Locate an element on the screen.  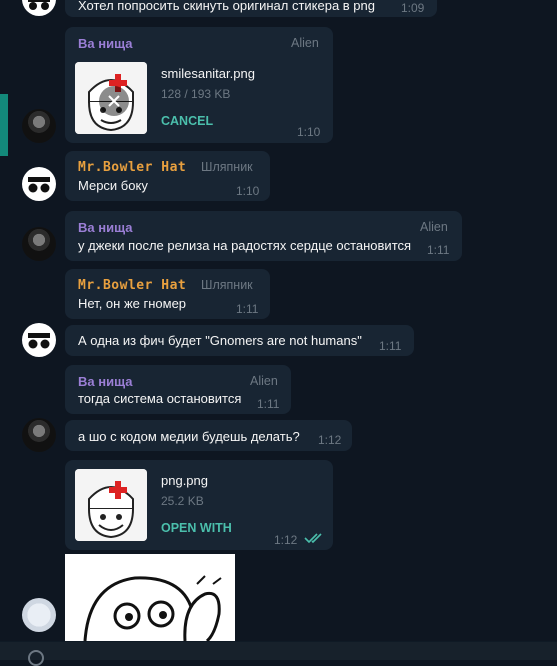
message-bubble: Mr.Bowler Hat Шляпник Мерси боку 1:10 is located at coordinates (167, 176).